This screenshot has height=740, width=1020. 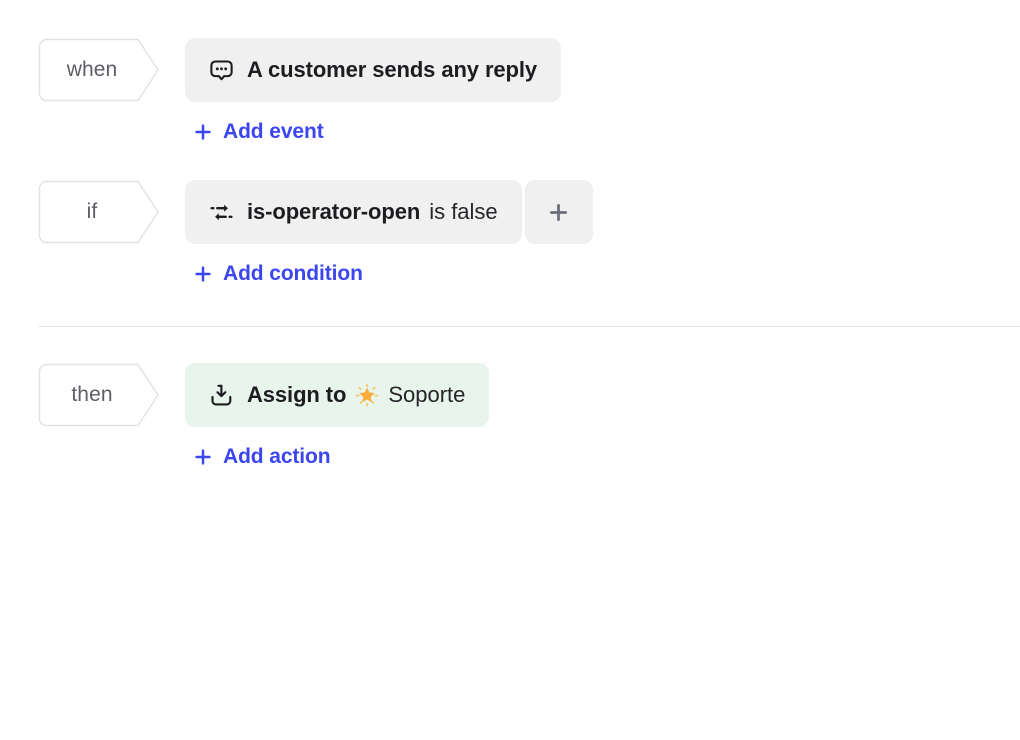 I want to click on assign-inbox-icon, so click(x=221, y=395).